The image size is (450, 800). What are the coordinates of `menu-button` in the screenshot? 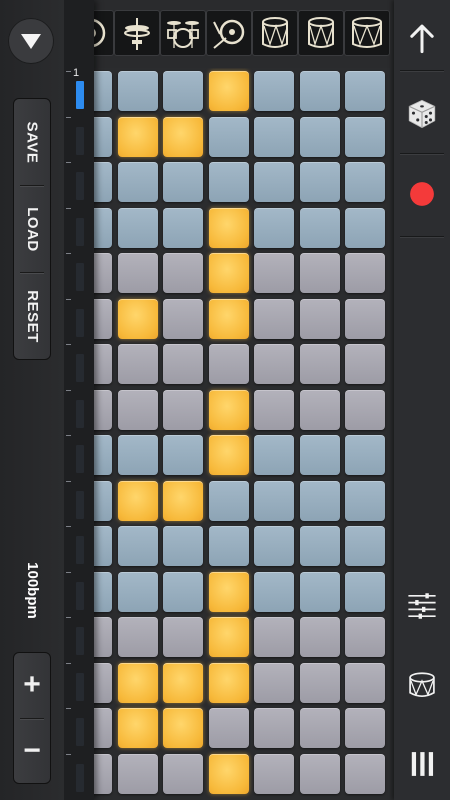 It's located at (422, 764).